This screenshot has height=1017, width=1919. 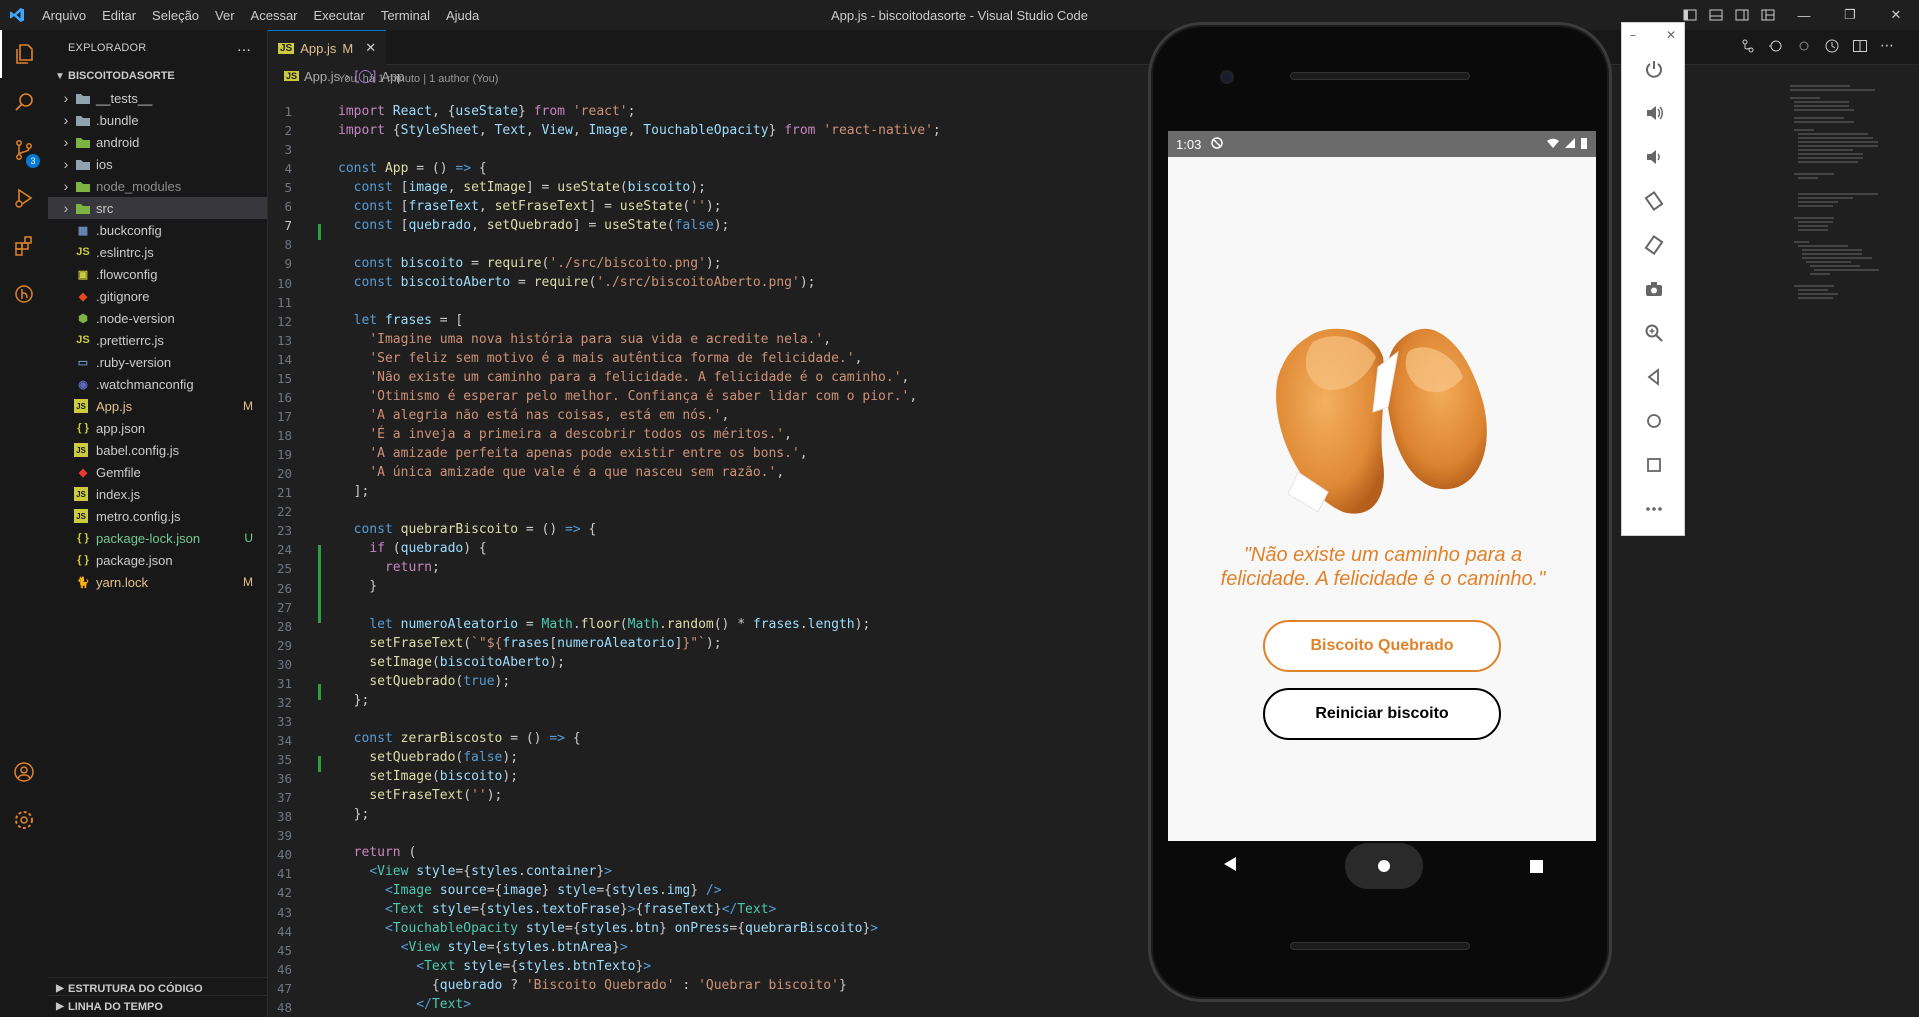 What do you see at coordinates (1230, 866) in the screenshot?
I see `nav-back-icon` at bounding box center [1230, 866].